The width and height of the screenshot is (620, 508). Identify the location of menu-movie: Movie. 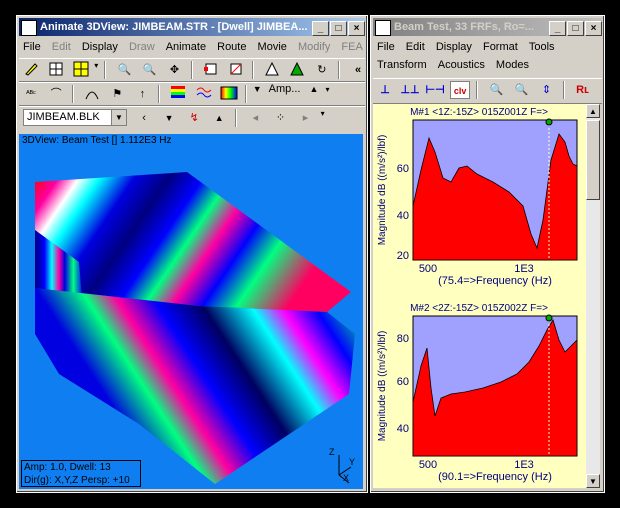
(272, 47).